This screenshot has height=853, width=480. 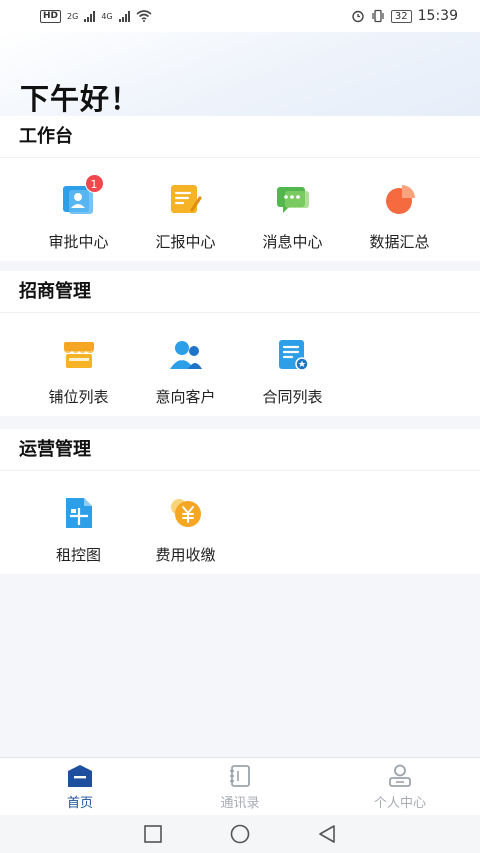 I want to click on tab-contacts: 通讯录, so click(x=240, y=786).